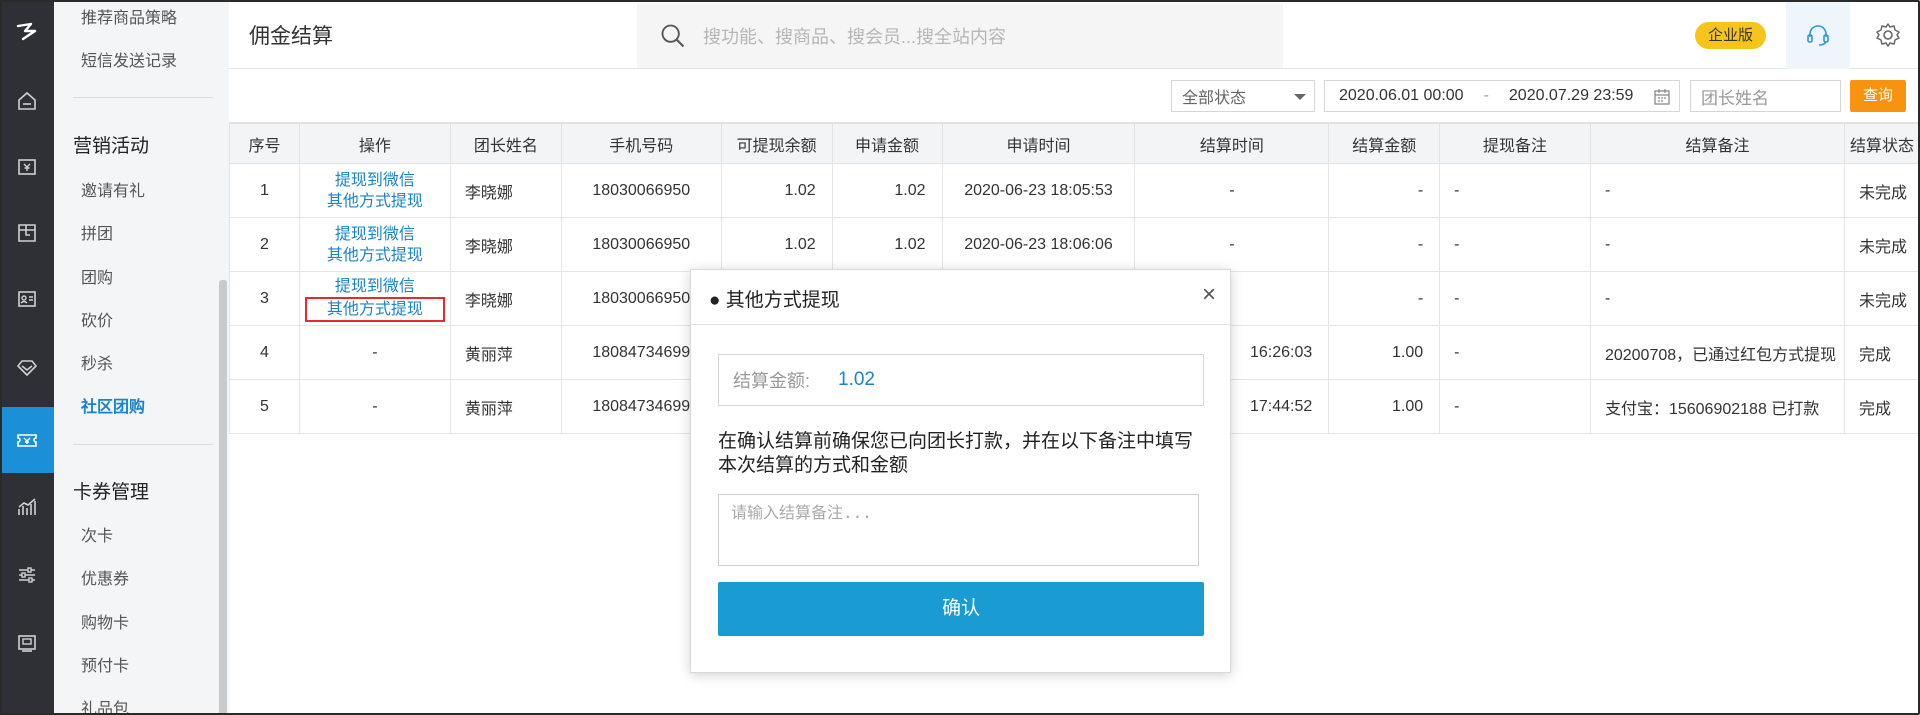  I want to click on column-header: 序号, so click(264, 143).